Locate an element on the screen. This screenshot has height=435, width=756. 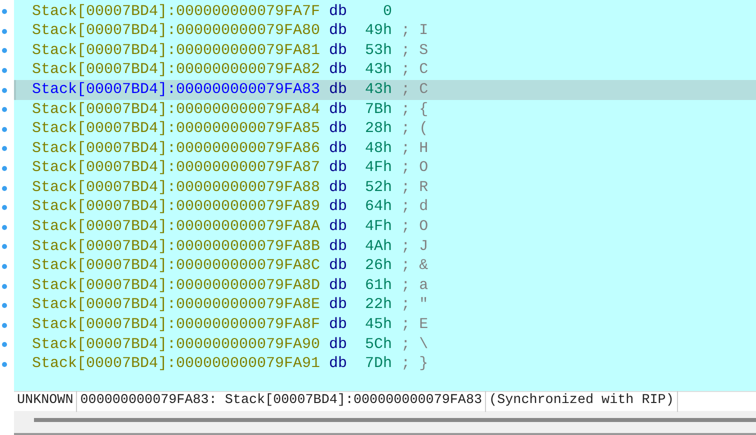
listing-line: Stack[00007BD4]:000000000079FA8D db 61h ; a is located at coordinates (385, 286).